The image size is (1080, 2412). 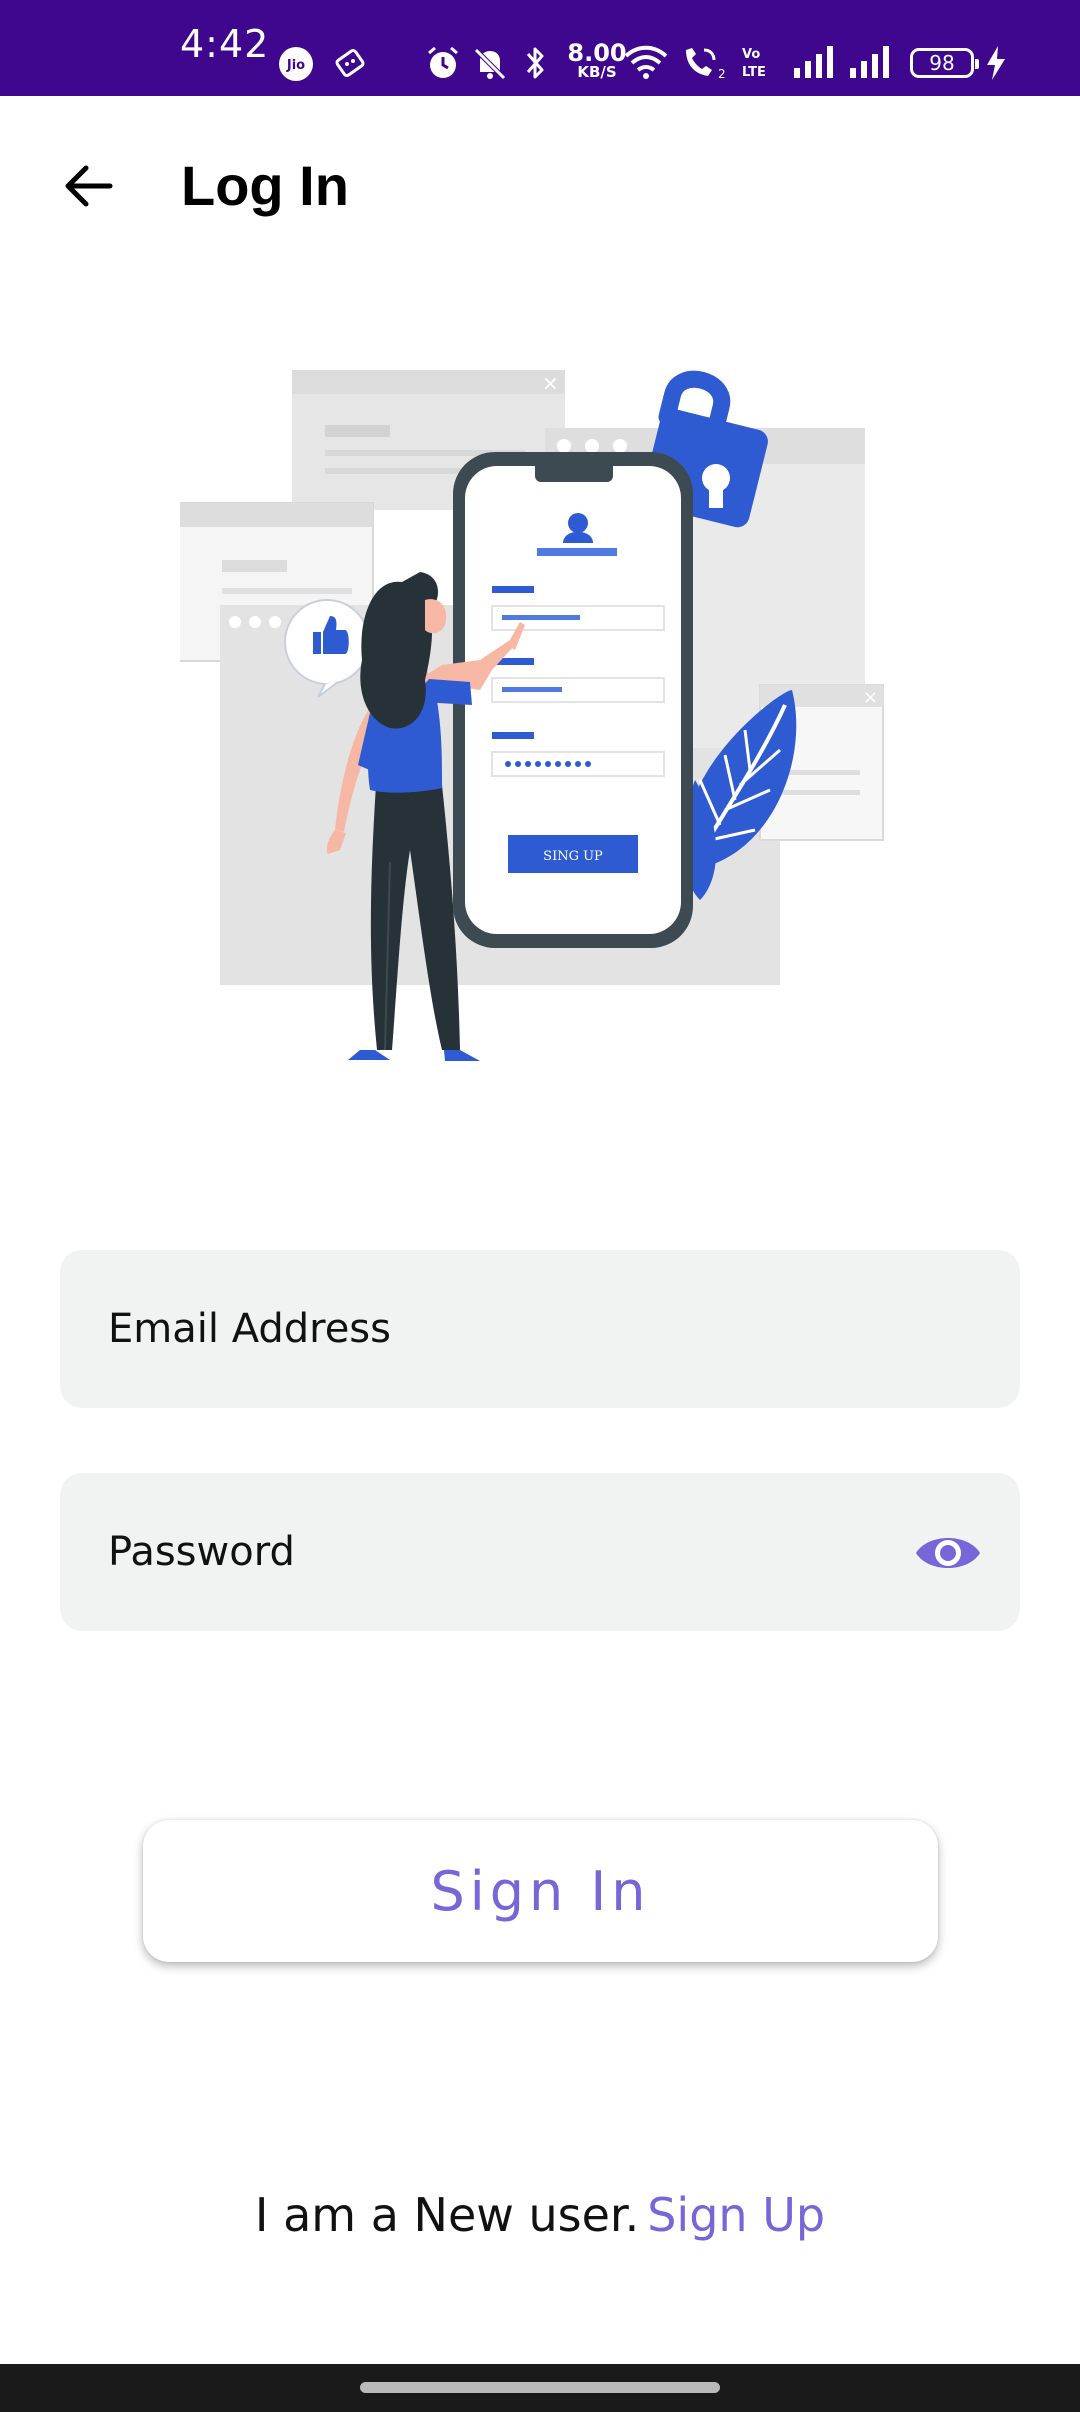 I want to click on home-indicator, so click(x=540, y=2387).